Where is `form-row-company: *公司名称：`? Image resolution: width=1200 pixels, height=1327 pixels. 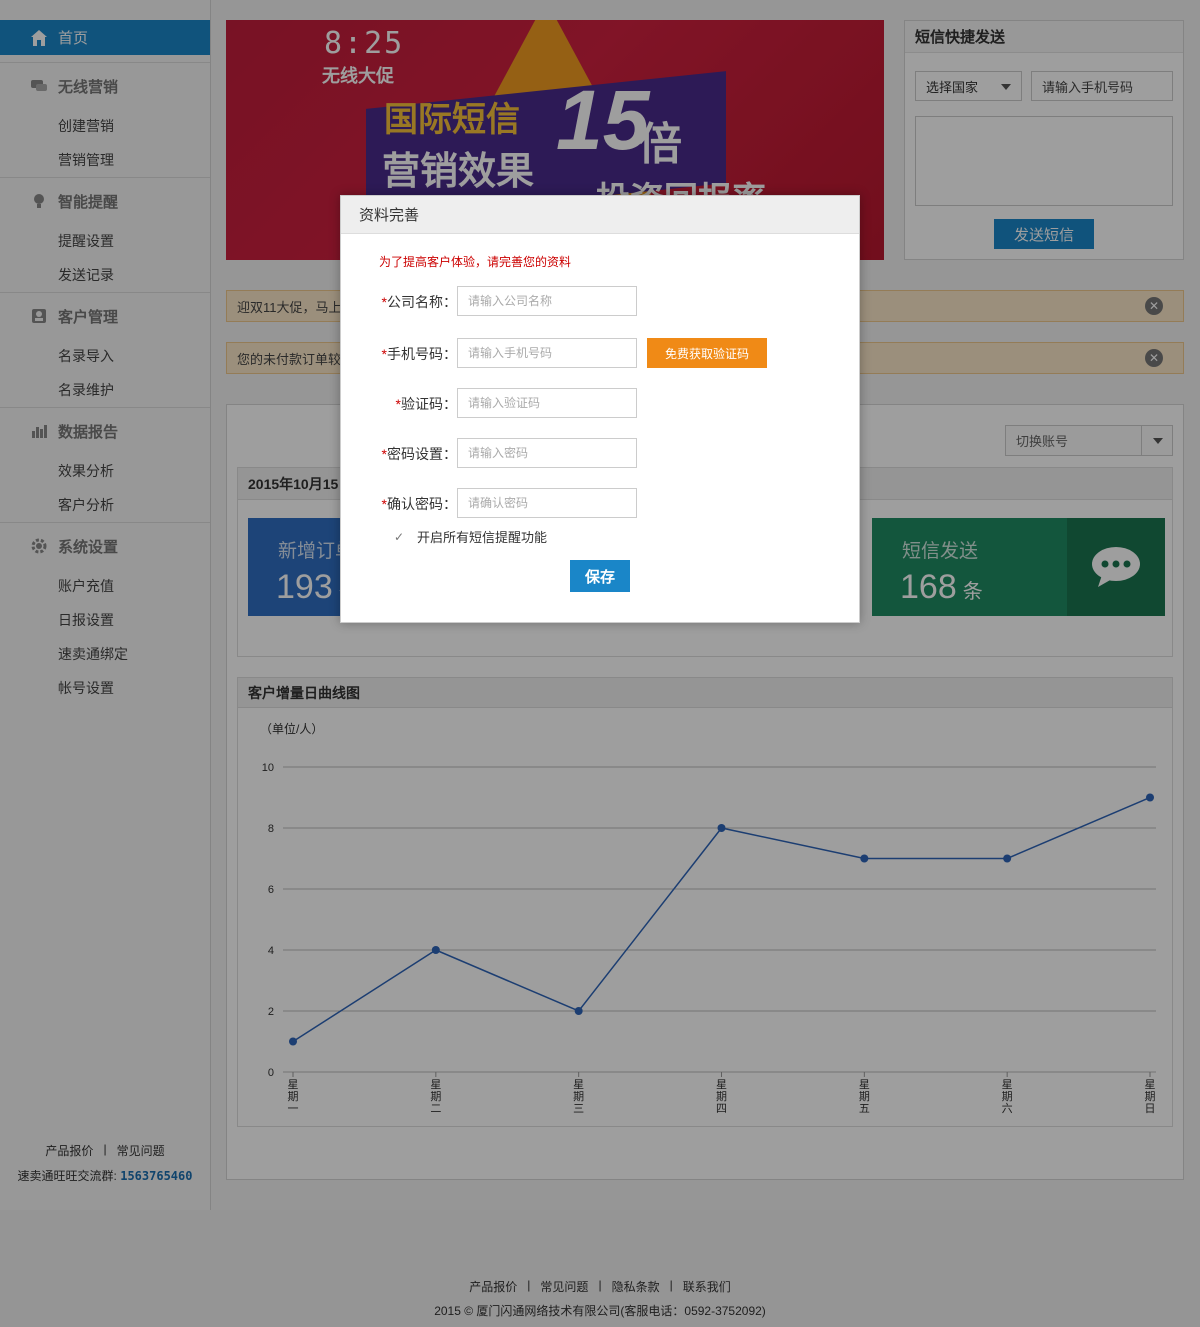 form-row-company: *公司名称： is located at coordinates (601, 301).